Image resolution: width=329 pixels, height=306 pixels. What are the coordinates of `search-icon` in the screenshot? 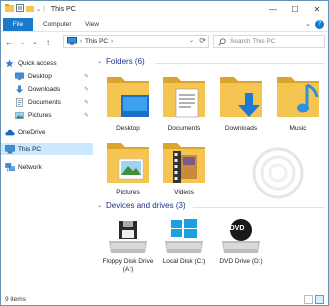 It's located at (222, 43).